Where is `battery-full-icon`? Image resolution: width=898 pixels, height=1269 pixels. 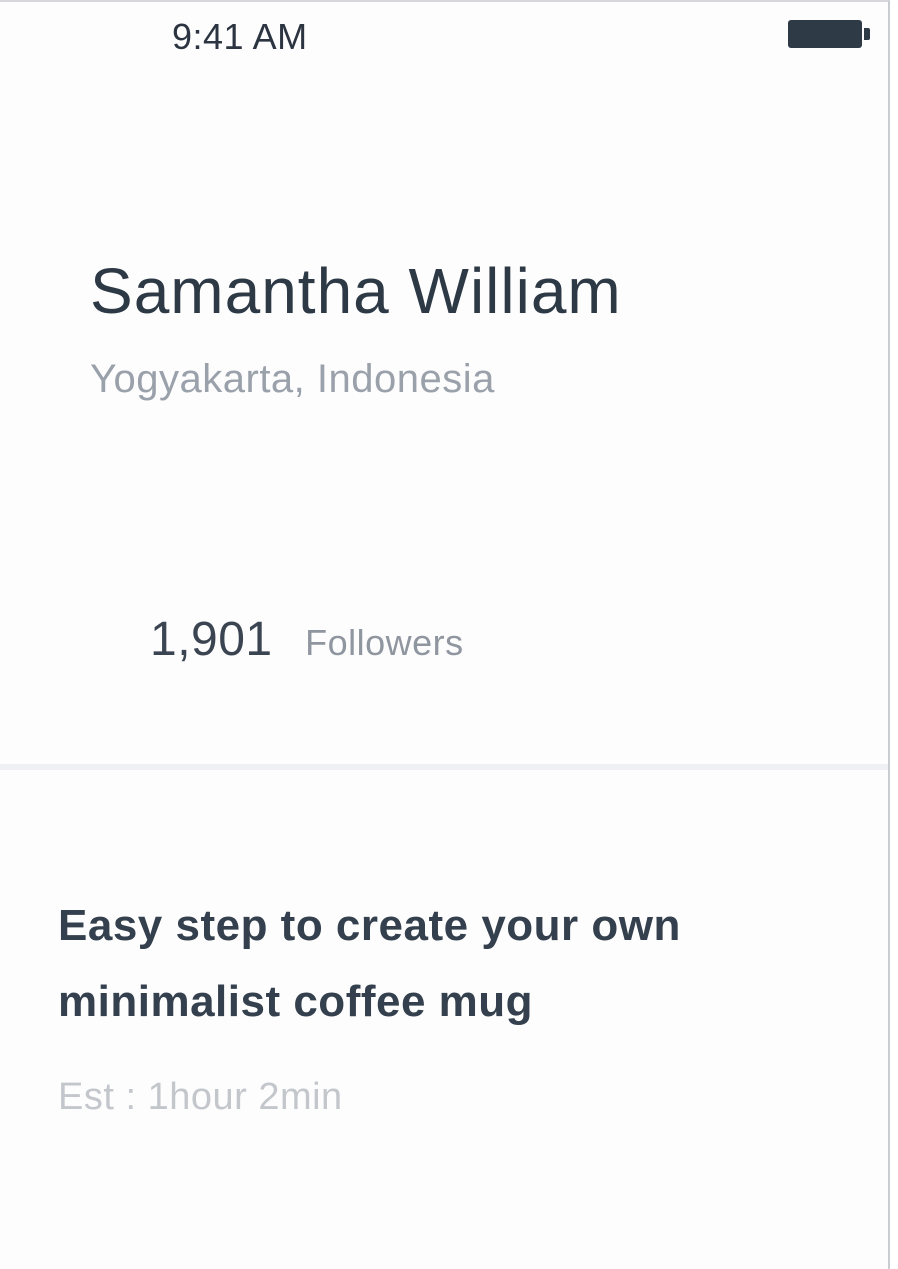 battery-full-icon is located at coordinates (825, 34).